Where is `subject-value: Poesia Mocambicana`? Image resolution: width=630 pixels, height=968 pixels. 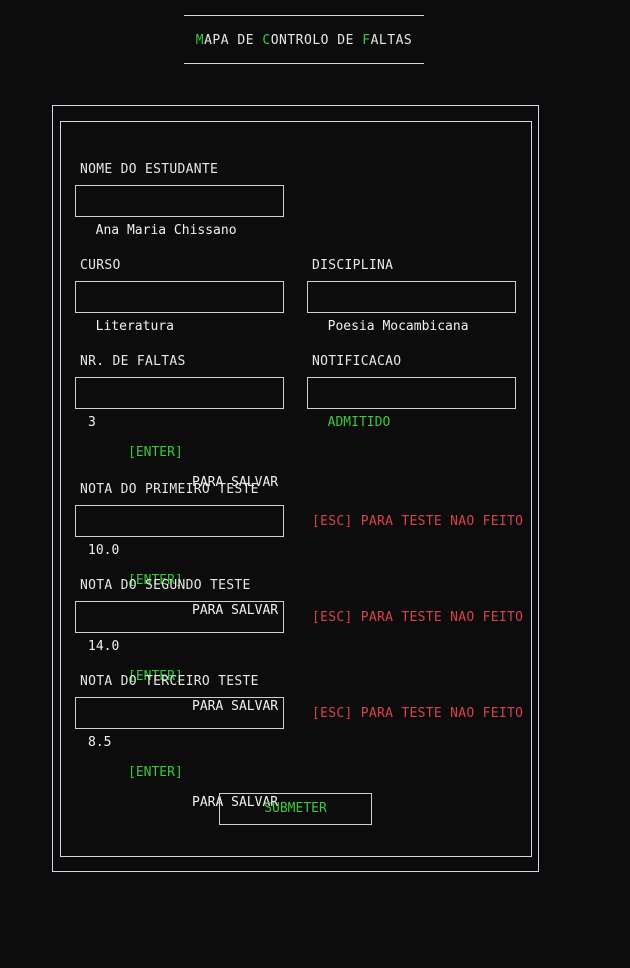
subject-value: Poesia Mocambicana is located at coordinates (398, 326).